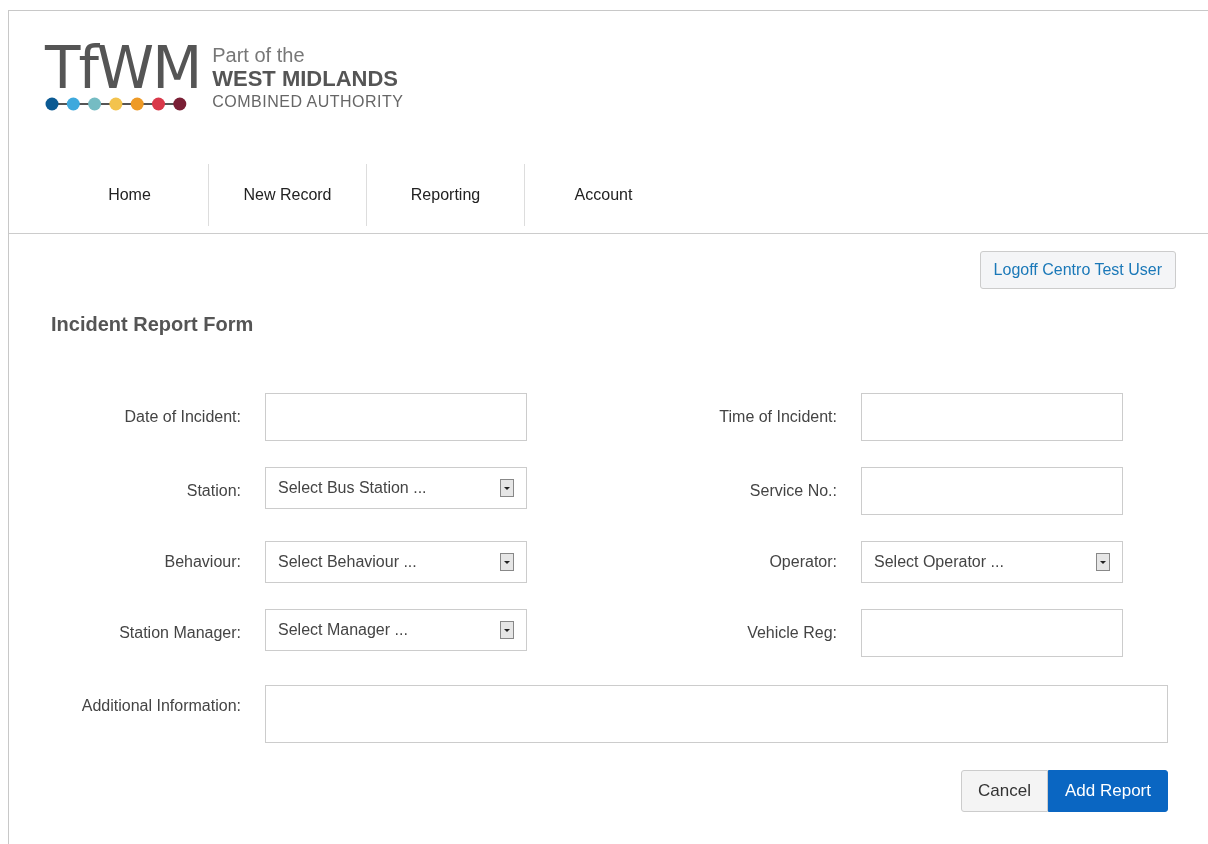 The image size is (1208, 844). What do you see at coordinates (182, 417) in the screenshot?
I see `field-label: Date of Incident:` at bounding box center [182, 417].